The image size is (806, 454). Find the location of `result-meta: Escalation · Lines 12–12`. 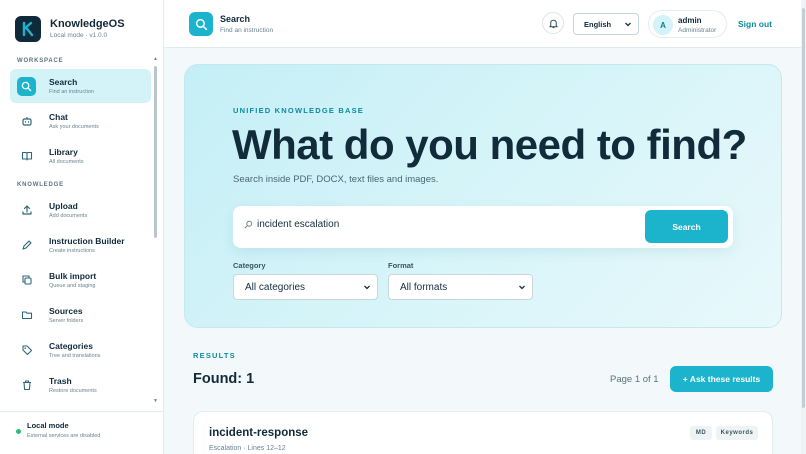

result-meta: Escalation · Lines 12–12 is located at coordinates (247, 448).